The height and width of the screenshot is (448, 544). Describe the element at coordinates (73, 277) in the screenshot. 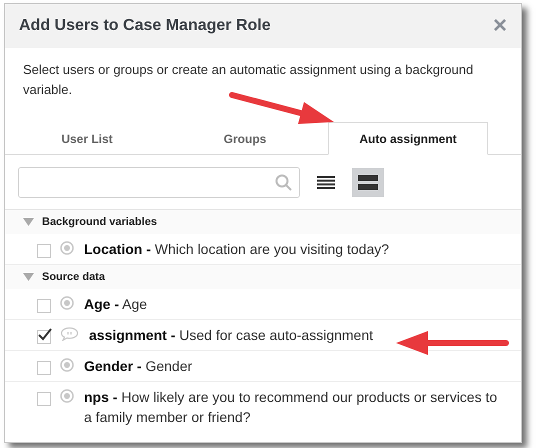

I see `group-label: Source data` at that location.